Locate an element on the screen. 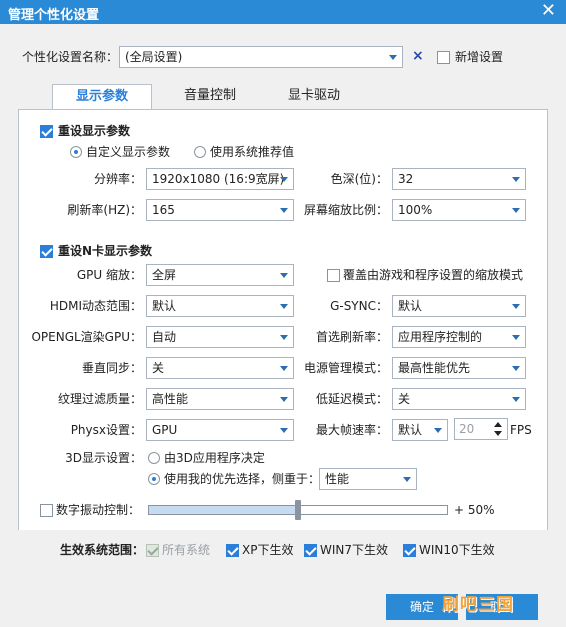 The height and width of the screenshot is (627, 566). max-fps-select: 默认 is located at coordinates (420, 430).